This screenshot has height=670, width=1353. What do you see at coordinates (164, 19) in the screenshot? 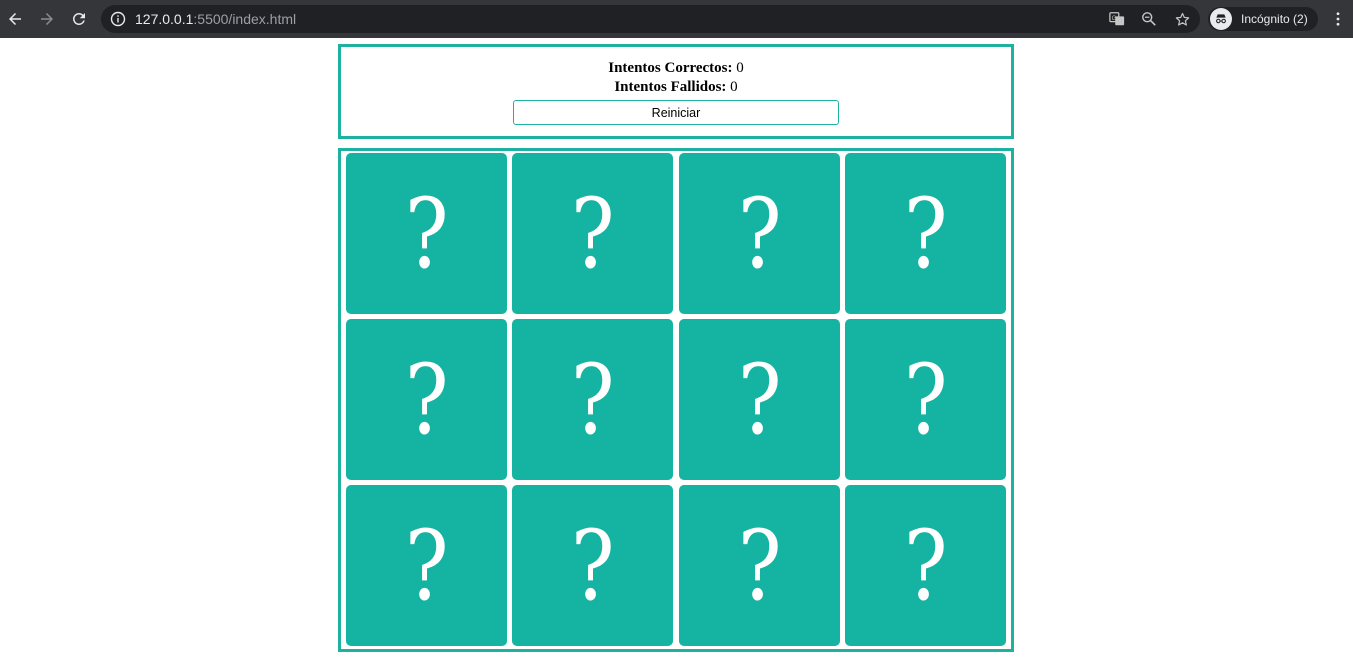
I see `url-host: 127.0.0.1` at bounding box center [164, 19].